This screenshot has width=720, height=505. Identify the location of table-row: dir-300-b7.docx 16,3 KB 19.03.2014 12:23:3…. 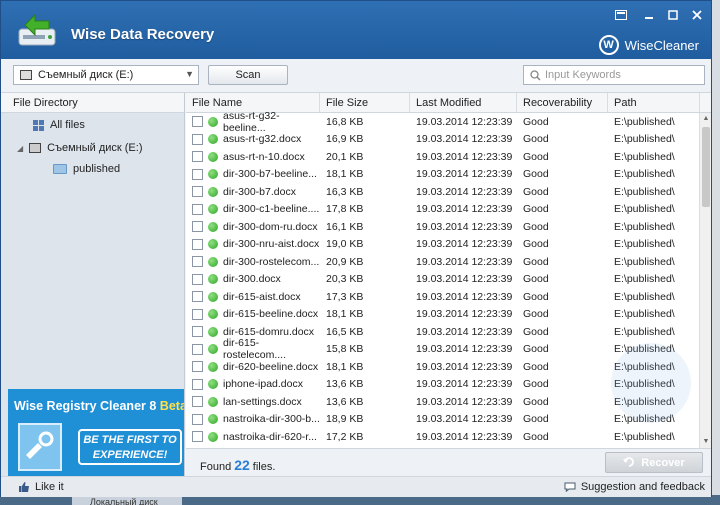
(448, 192).